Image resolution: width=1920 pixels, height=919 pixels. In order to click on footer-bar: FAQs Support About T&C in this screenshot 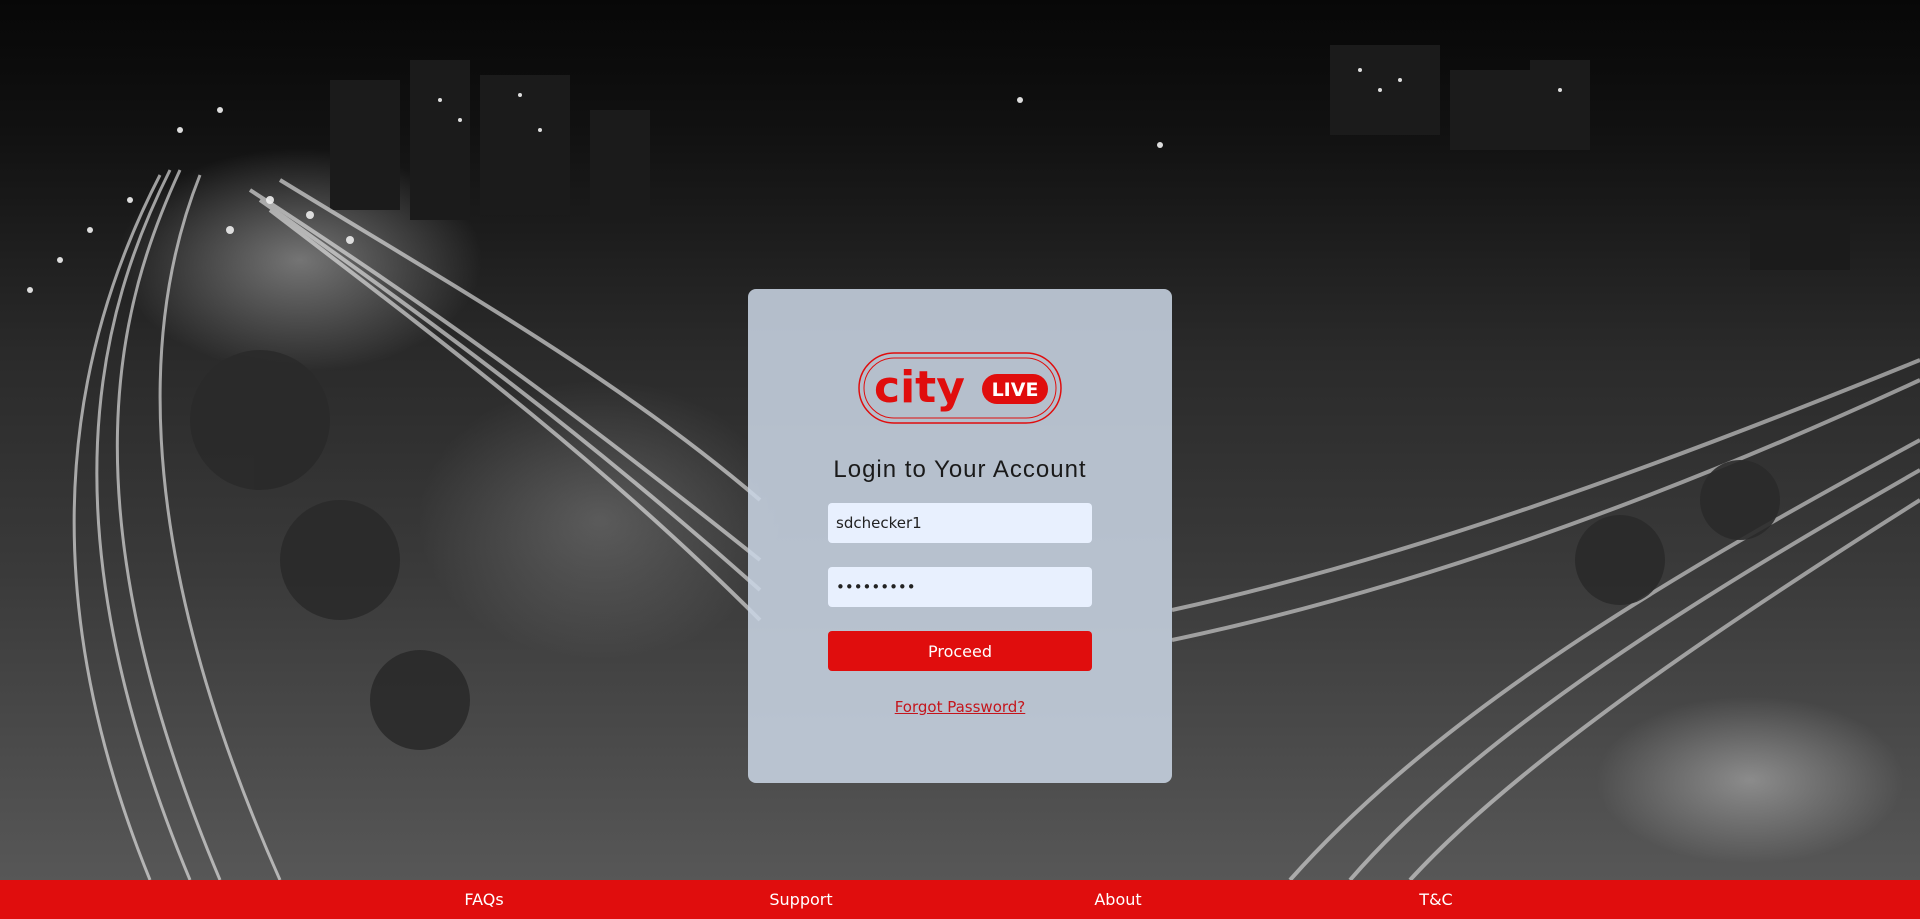, I will do `click(960, 899)`.